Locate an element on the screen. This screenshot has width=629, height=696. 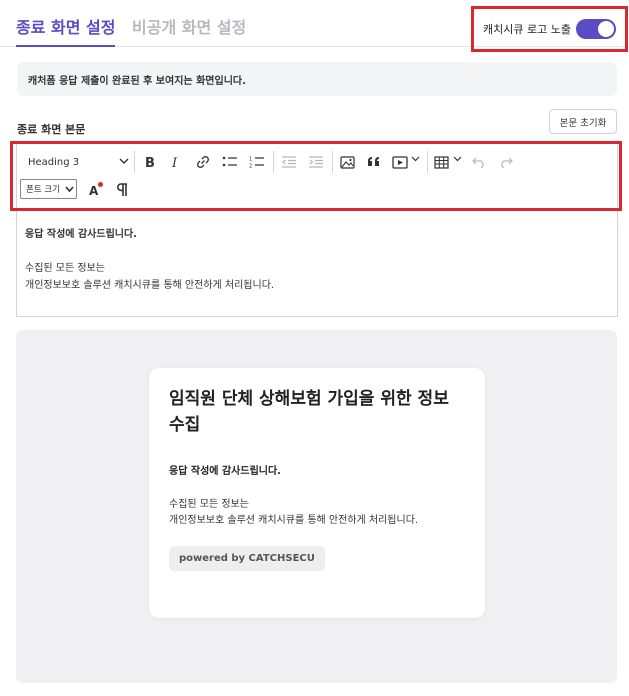
logo-toggle-highlight: 캐치시큐 로고 노출 is located at coordinates (549, 29).